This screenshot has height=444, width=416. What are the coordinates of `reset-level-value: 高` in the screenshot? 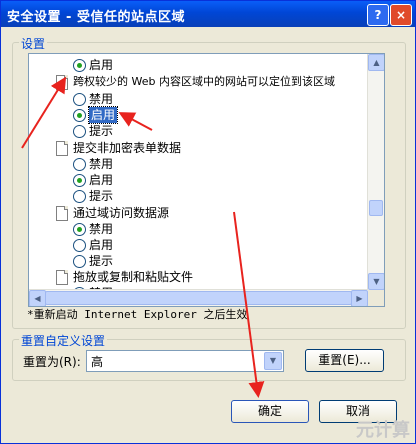 It's located at (97, 362).